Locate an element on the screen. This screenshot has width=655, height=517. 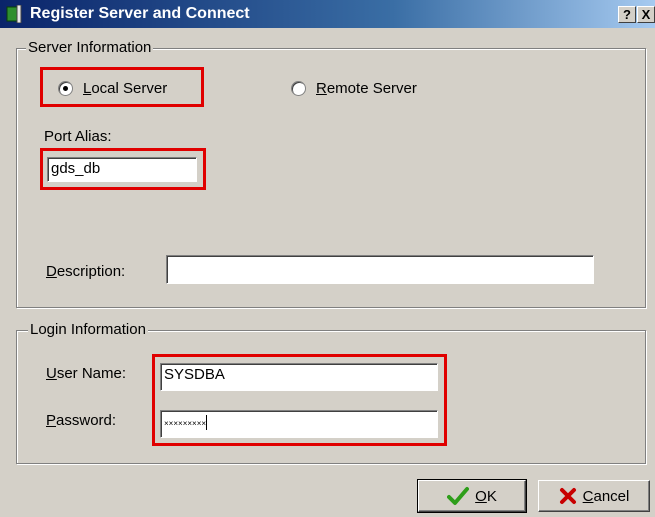
help-button: ? is located at coordinates (627, 14).